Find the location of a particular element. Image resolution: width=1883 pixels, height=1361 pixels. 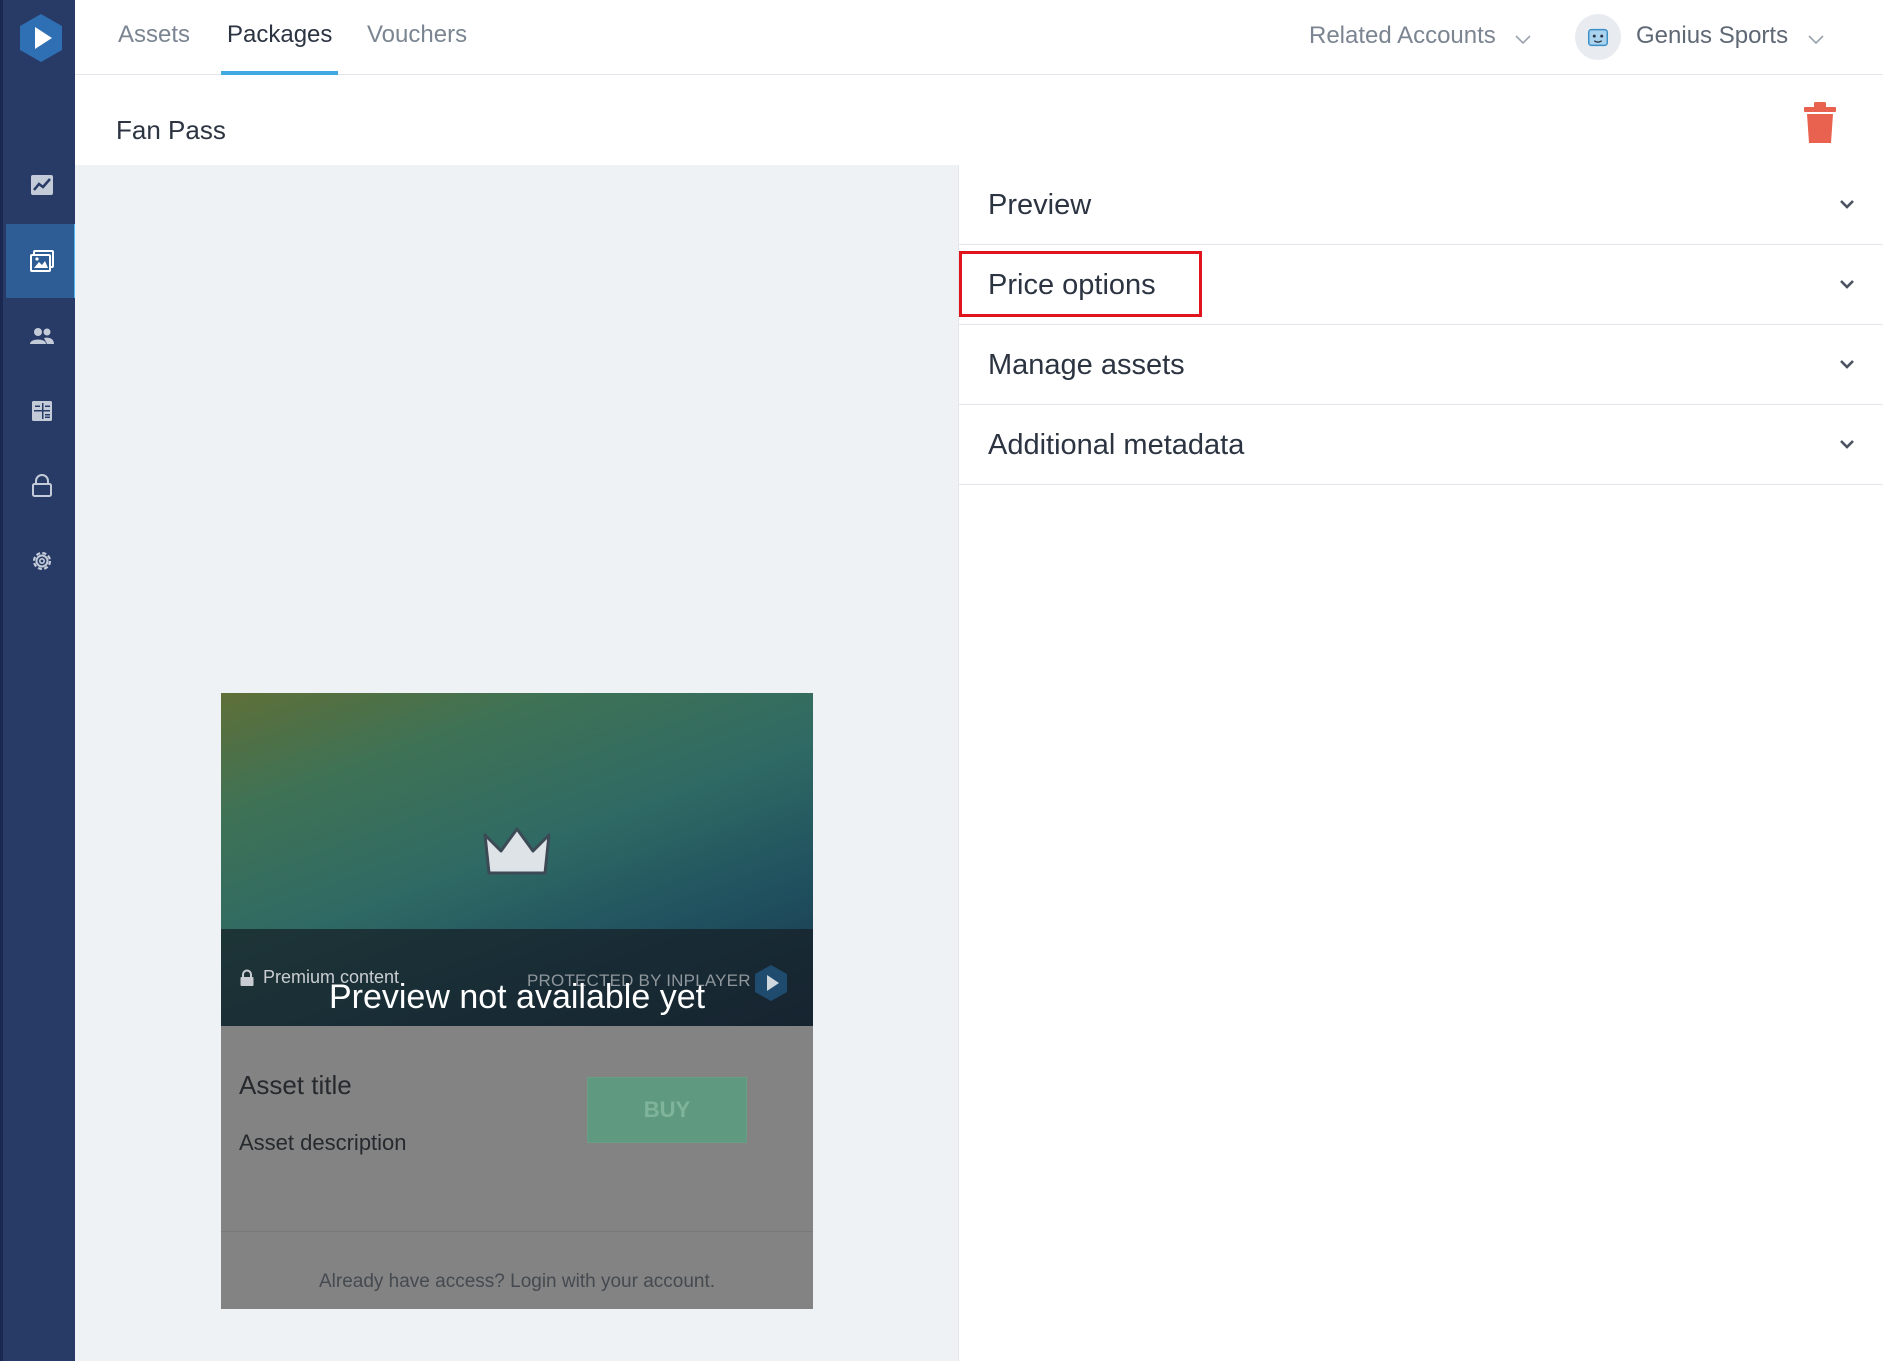

gear-icon is located at coordinates (42, 561).